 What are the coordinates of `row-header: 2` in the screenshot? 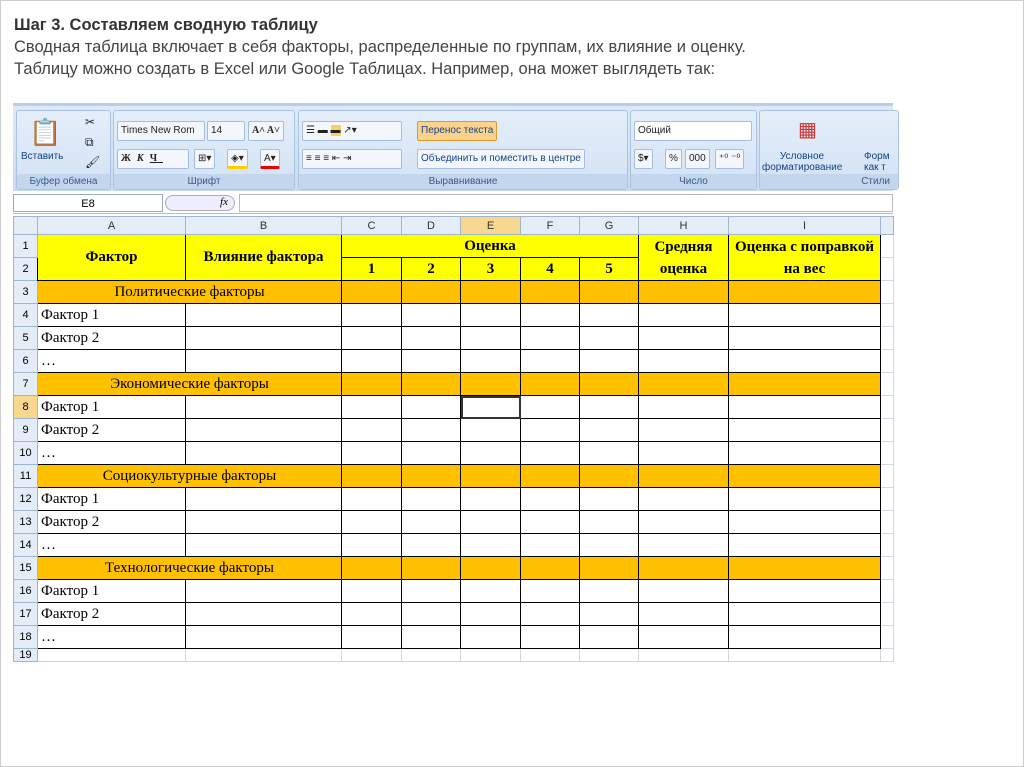 It's located at (25, 269).